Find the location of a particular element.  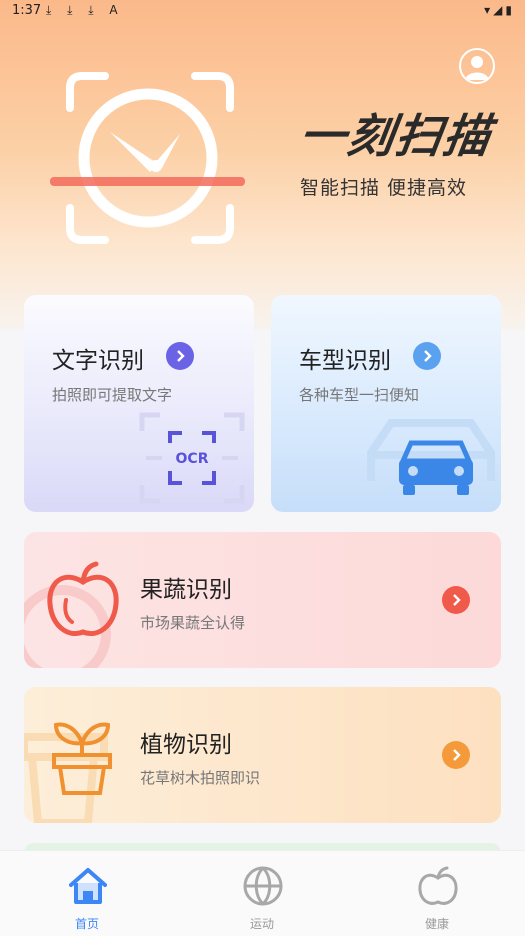

card-desc: 花草树木拍照即识 is located at coordinates (200, 778).